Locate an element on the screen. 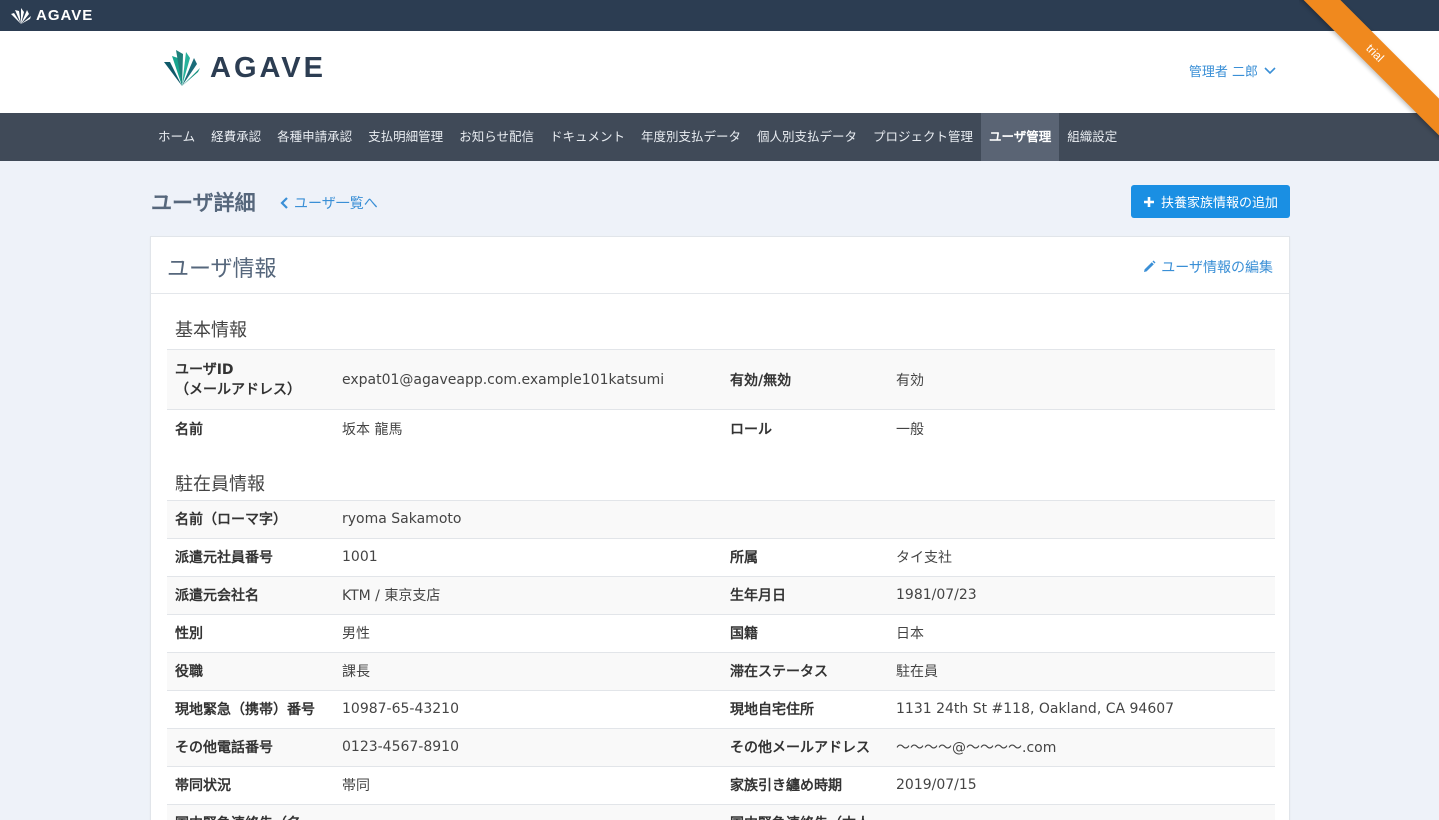  edit-user-info-link: ユーザ情報の編集 is located at coordinates (1207, 267).